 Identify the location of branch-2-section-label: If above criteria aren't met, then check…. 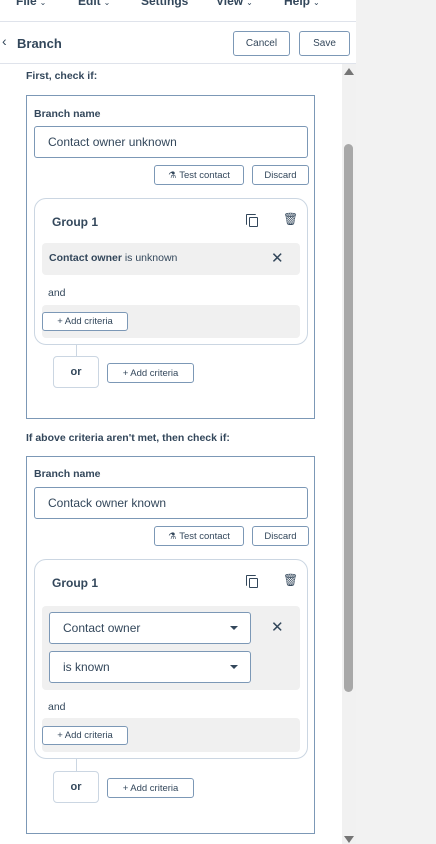
(128, 438).